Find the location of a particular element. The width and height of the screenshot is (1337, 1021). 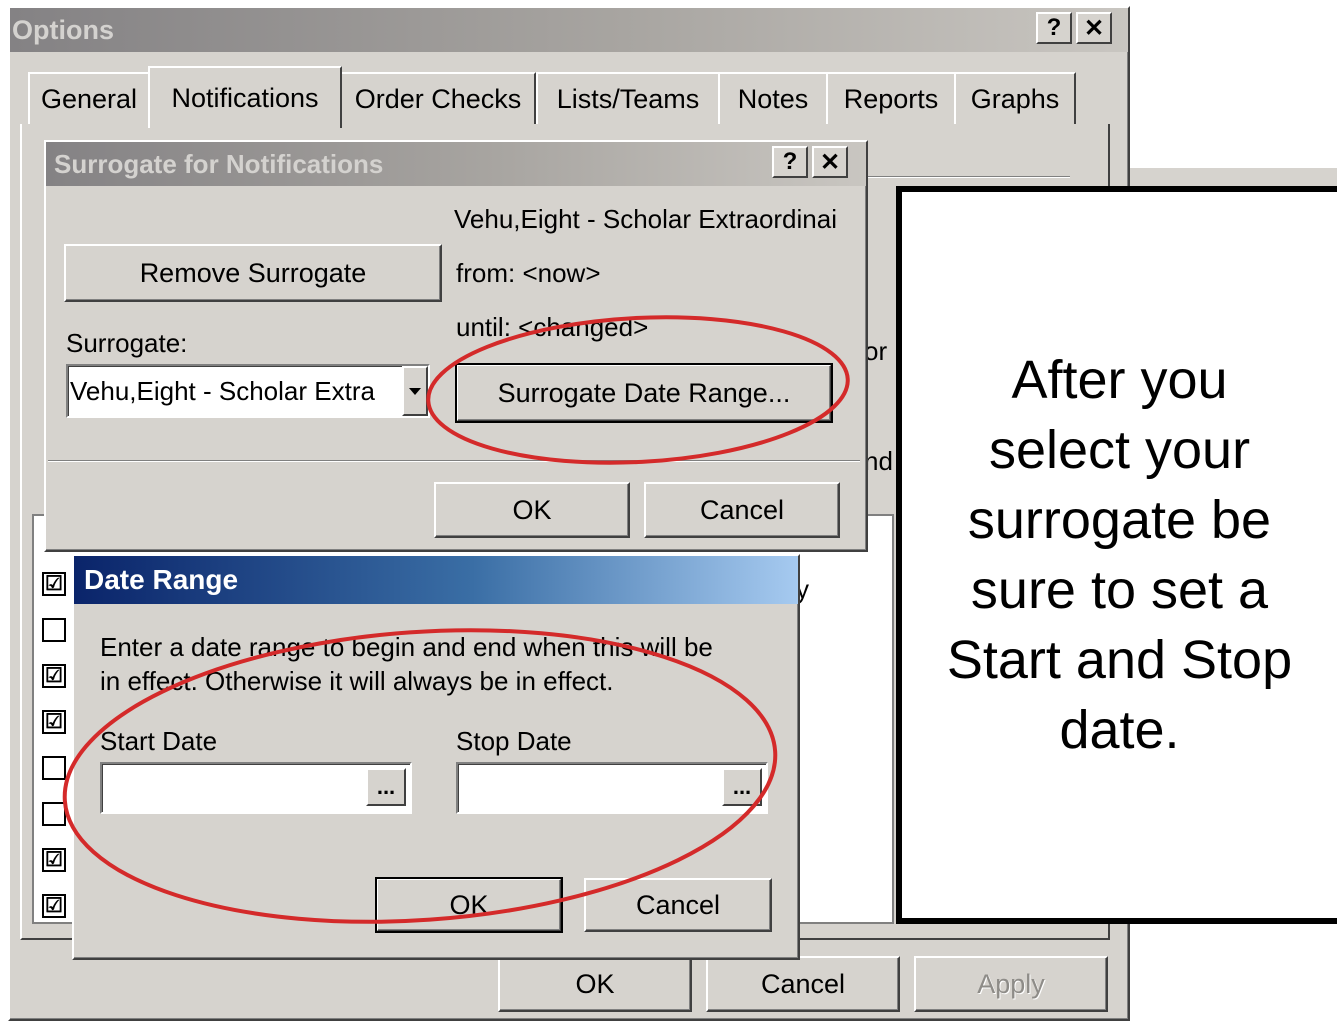

highlight-ellipse-date-range-button is located at coordinates (638, 390).